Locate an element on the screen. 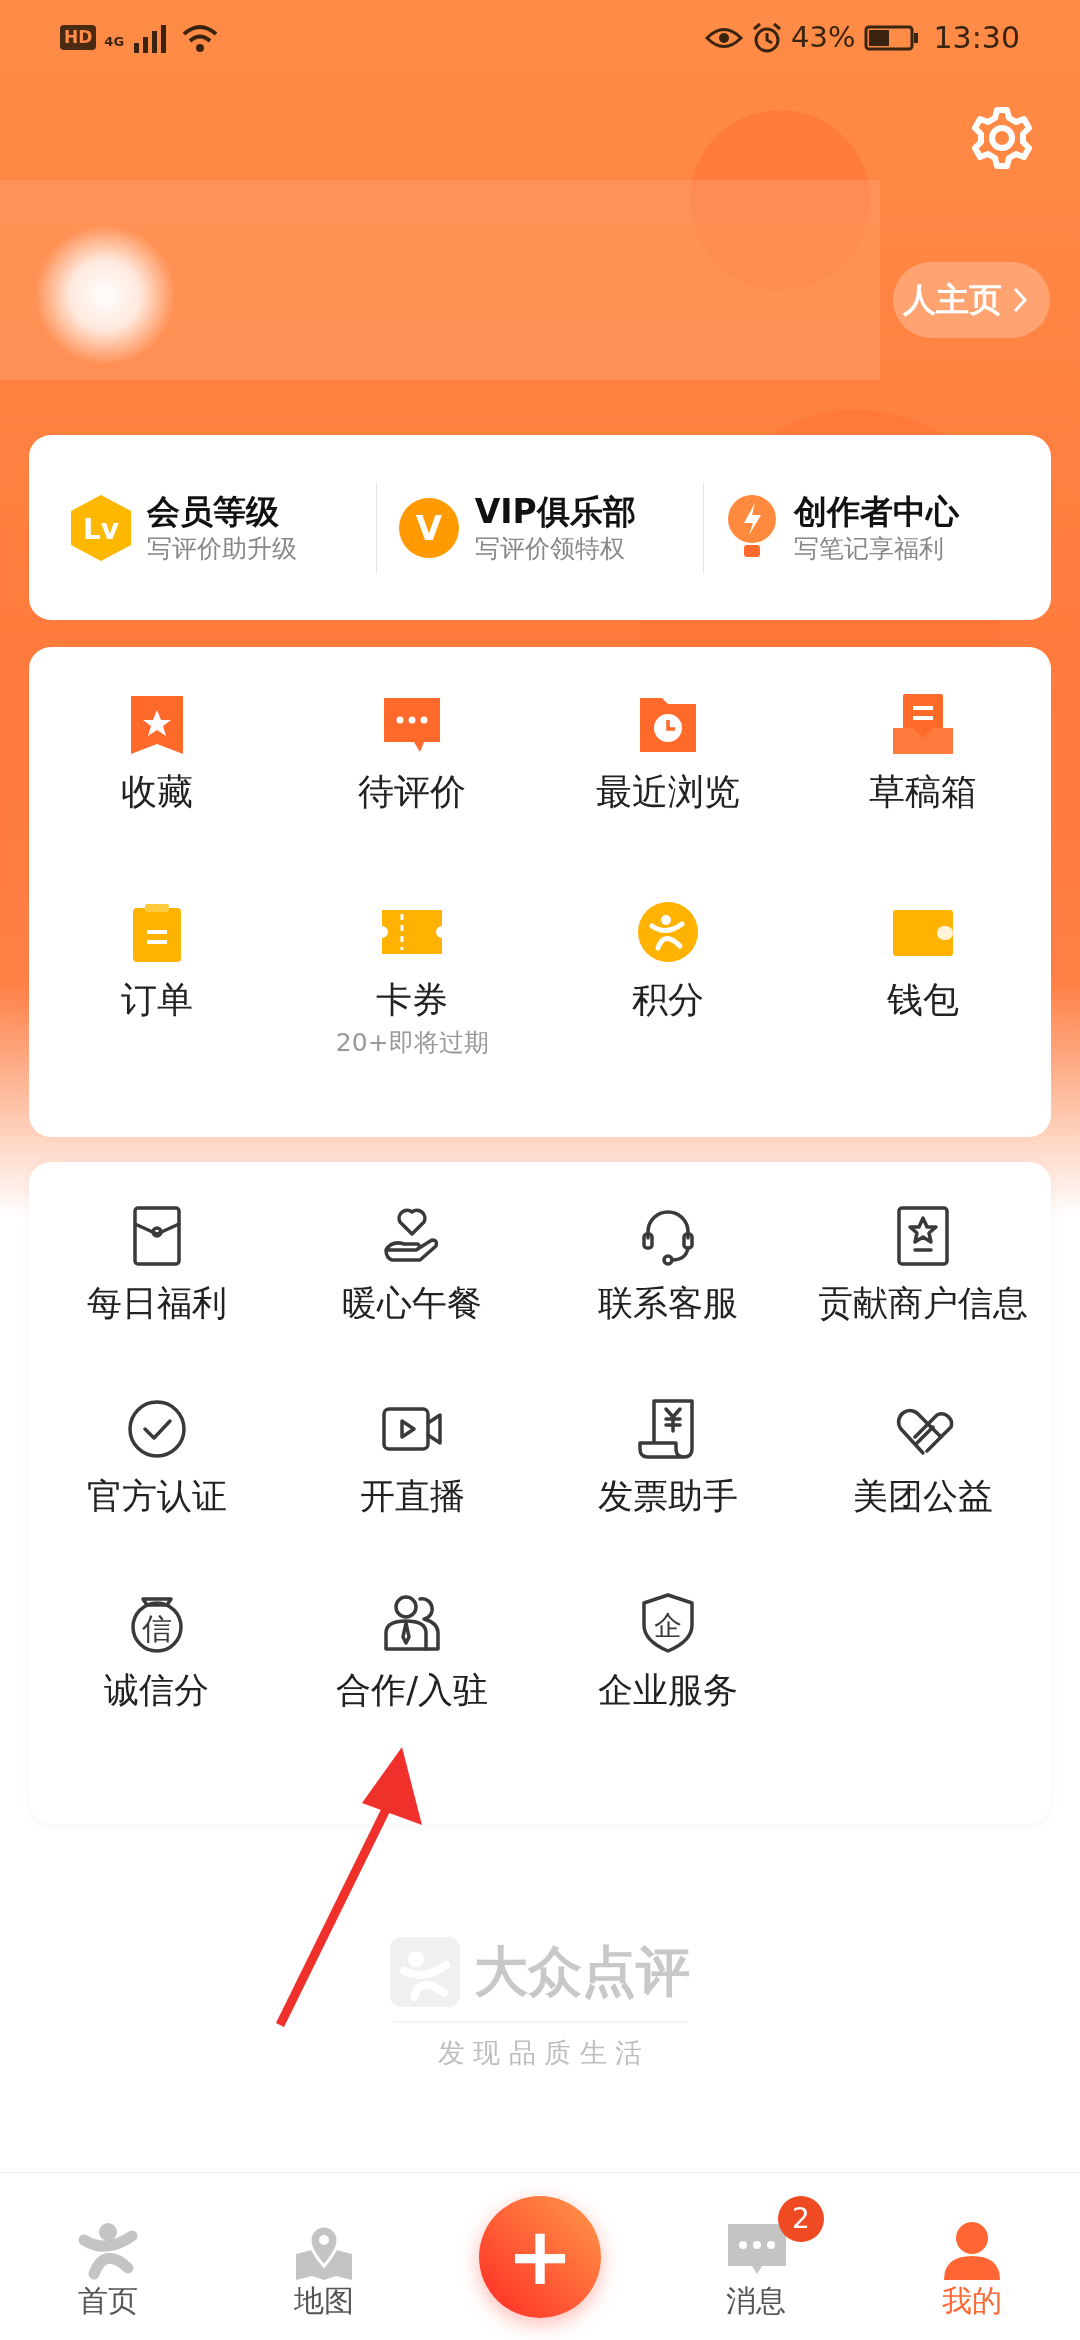 The width and height of the screenshot is (1080, 2340). entry-subtitle: 写评价助升级 is located at coordinates (222, 548).